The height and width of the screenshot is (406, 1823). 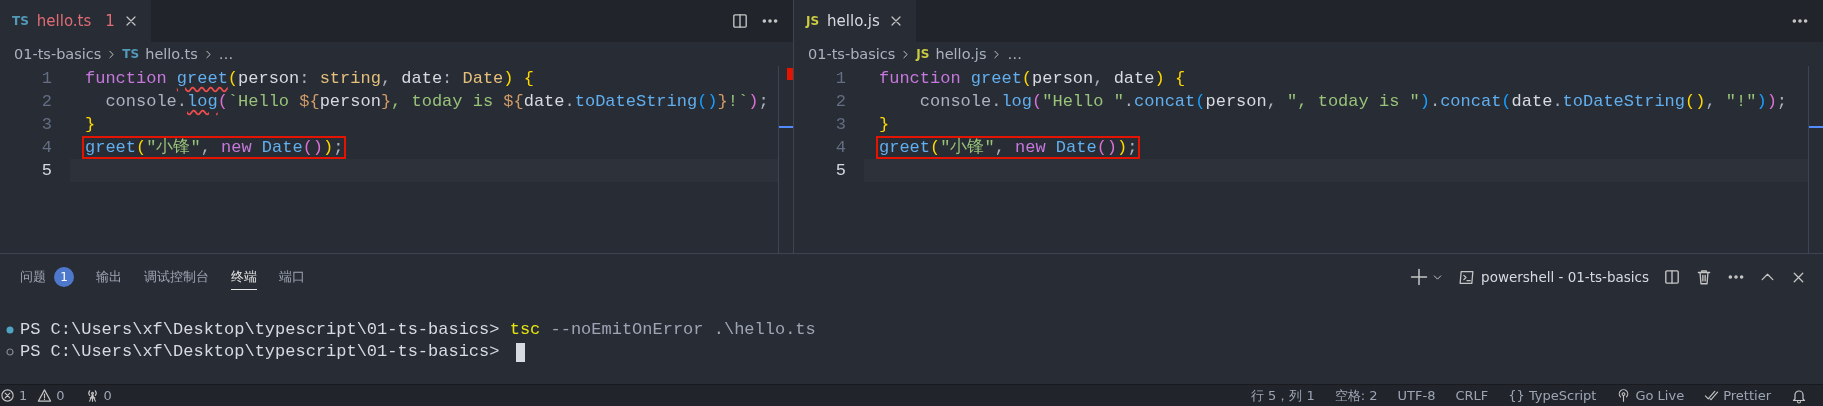 I want to click on code-line: function greet(person: string, date: Date) {, so click(x=309, y=79).